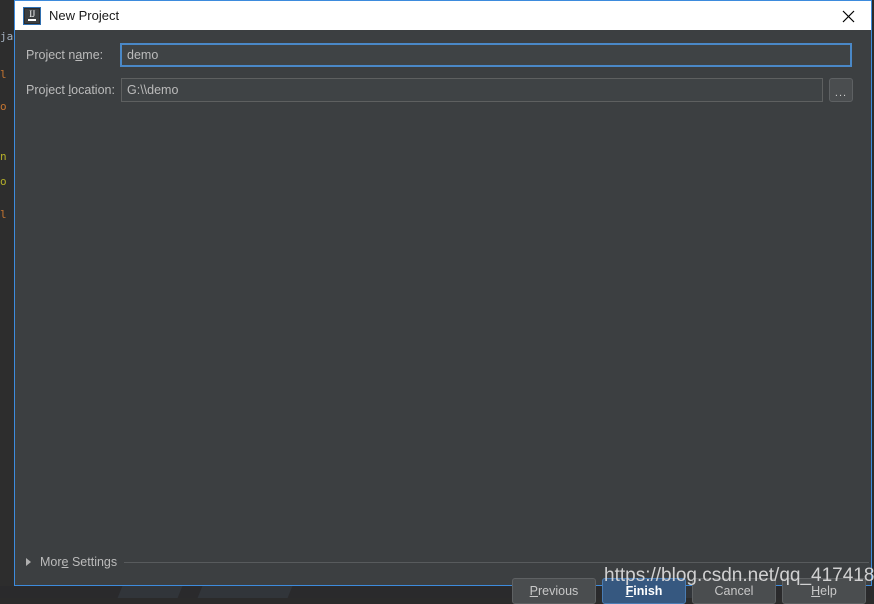  Describe the element at coordinates (648, 591) in the screenshot. I see `label-part: inish` at that location.